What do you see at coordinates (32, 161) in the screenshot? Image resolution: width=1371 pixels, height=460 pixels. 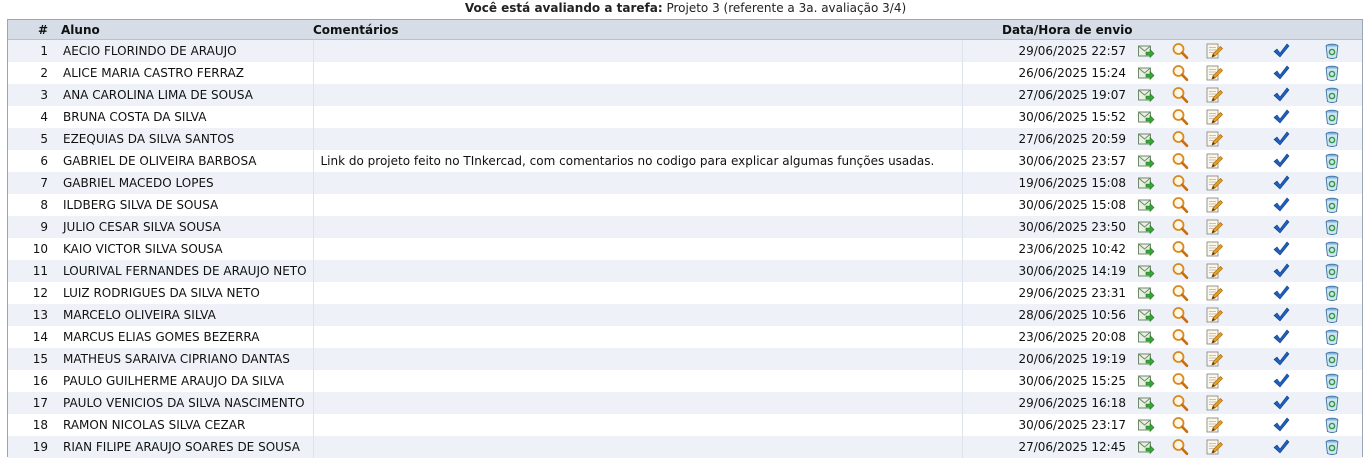 I see `row-number: 6` at bounding box center [32, 161].